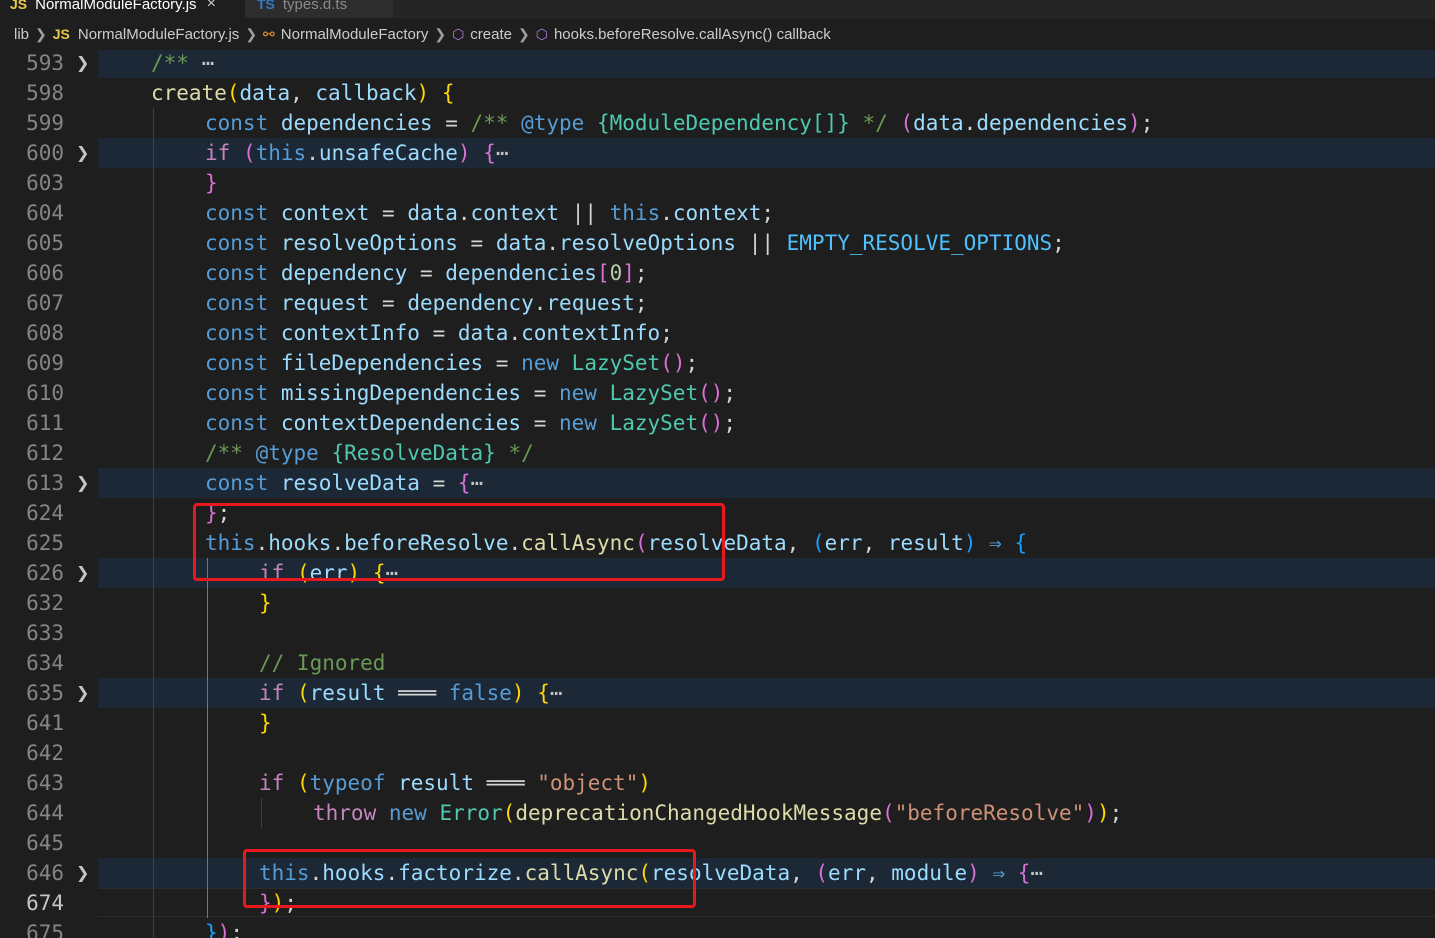 This screenshot has width=1435, height=938. I want to click on code-token-bracket3: {, so click(1020, 543).